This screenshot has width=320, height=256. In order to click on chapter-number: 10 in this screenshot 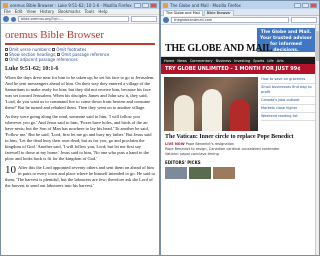, I will do `click(10, 170)`.